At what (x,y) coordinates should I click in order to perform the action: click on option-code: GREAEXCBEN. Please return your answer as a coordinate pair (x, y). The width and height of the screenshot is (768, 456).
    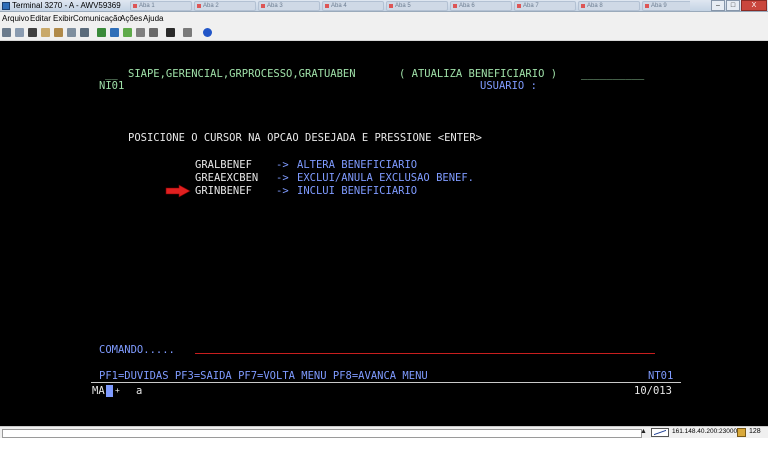
    Looking at the image, I should click on (226, 178).